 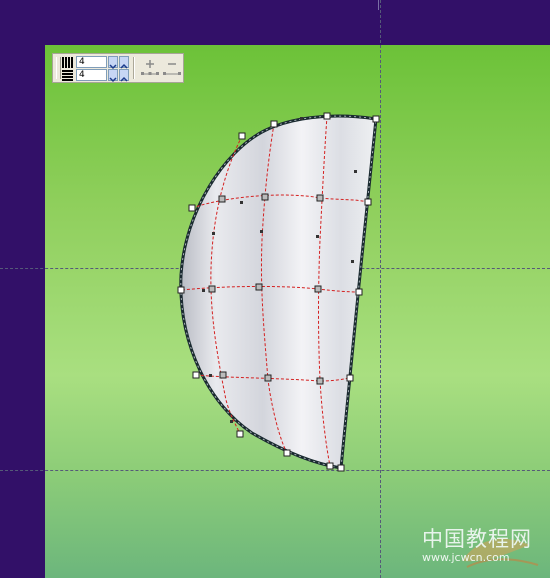 I want to click on rows-spin-button, so click(x=124, y=75).